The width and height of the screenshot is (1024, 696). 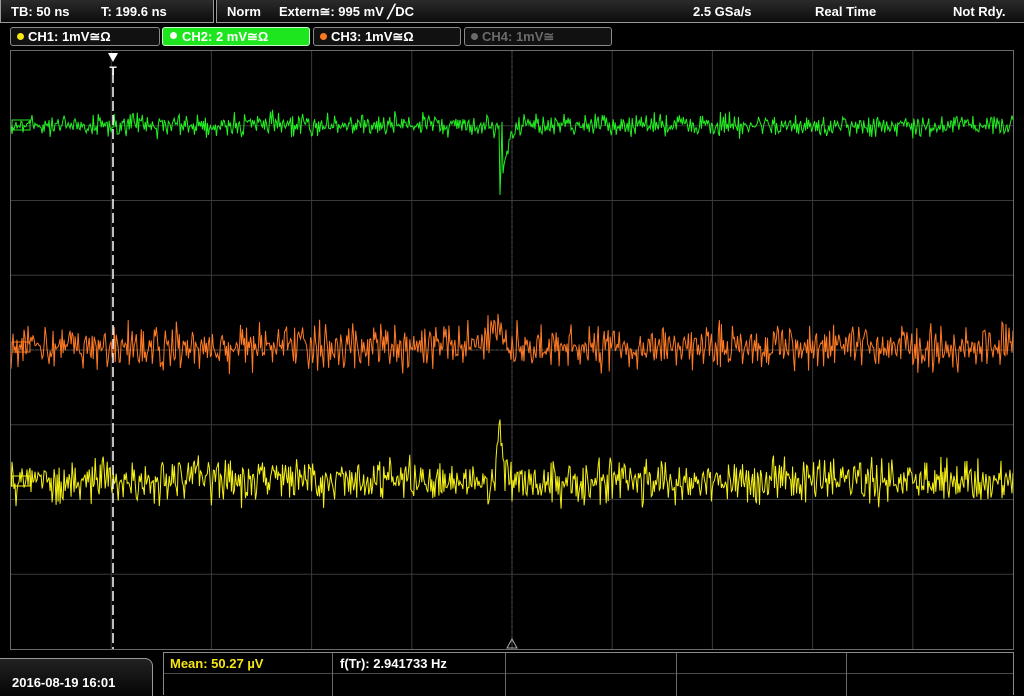 I want to click on datetime-readout: 2016-08-19 16:01, so click(x=64, y=682).